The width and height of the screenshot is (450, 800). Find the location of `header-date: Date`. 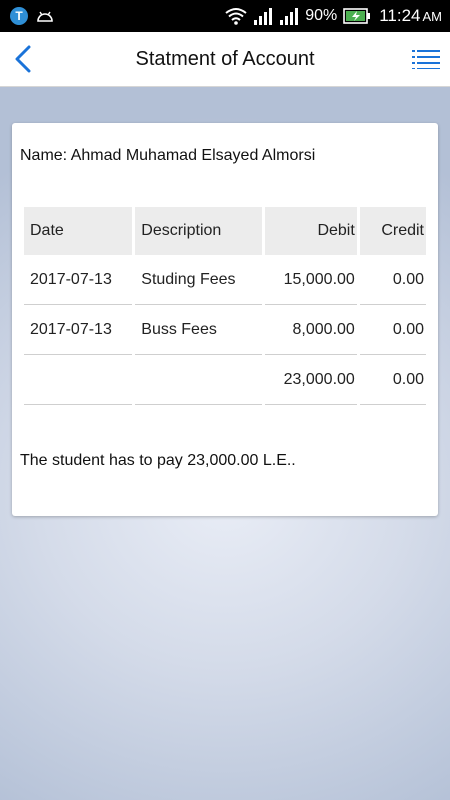

header-date: Date is located at coordinates (78, 231).